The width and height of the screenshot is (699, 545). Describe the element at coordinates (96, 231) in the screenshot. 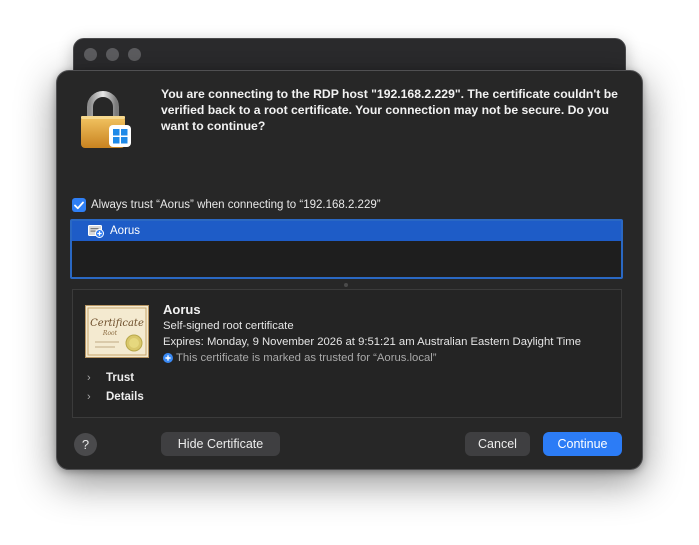

I see `certificate-list-icon` at that location.